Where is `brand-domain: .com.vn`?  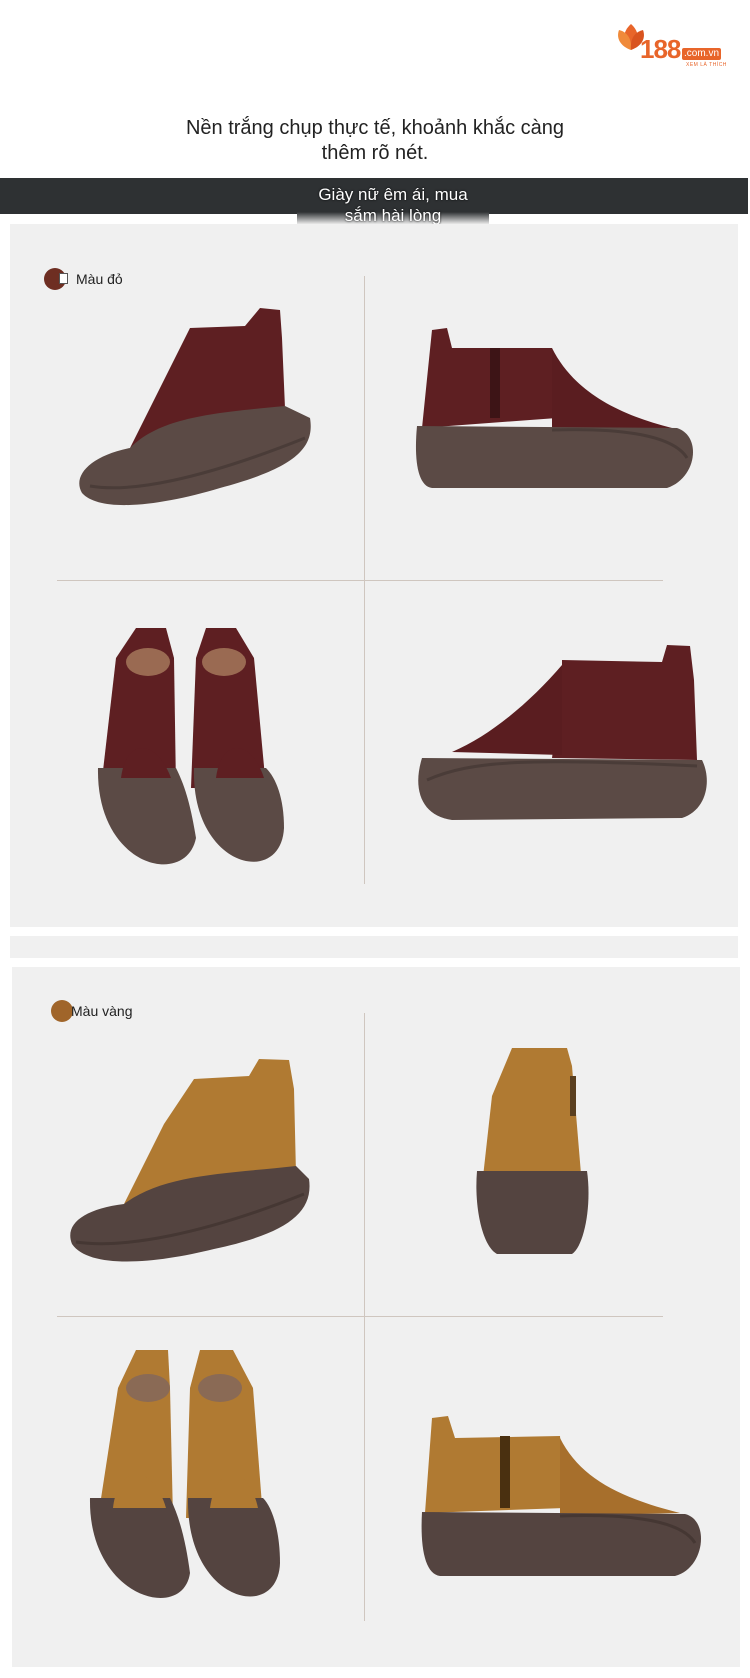
brand-domain: .com.vn is located at coordinates (702, 54).